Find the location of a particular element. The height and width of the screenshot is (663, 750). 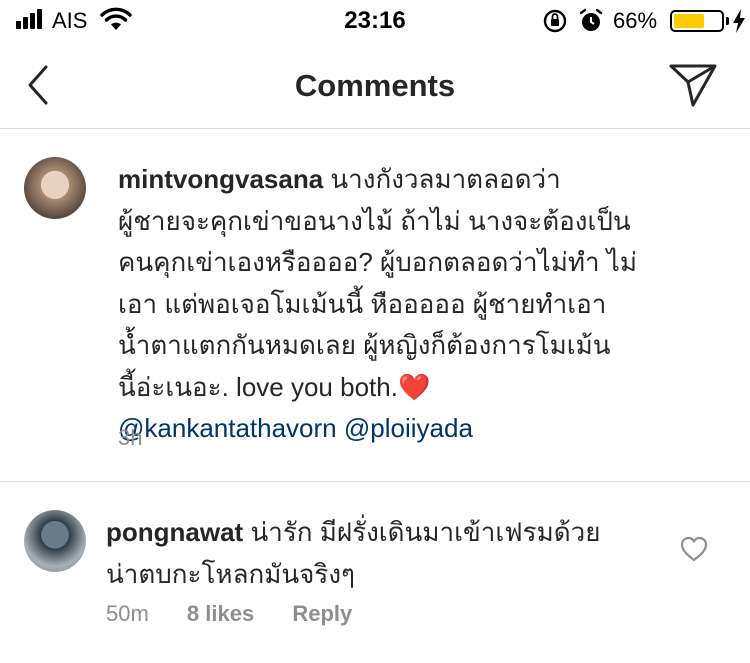

comment-line: นี้อ่ะเนอะ. love you both. is located at coordinates (258, 386).